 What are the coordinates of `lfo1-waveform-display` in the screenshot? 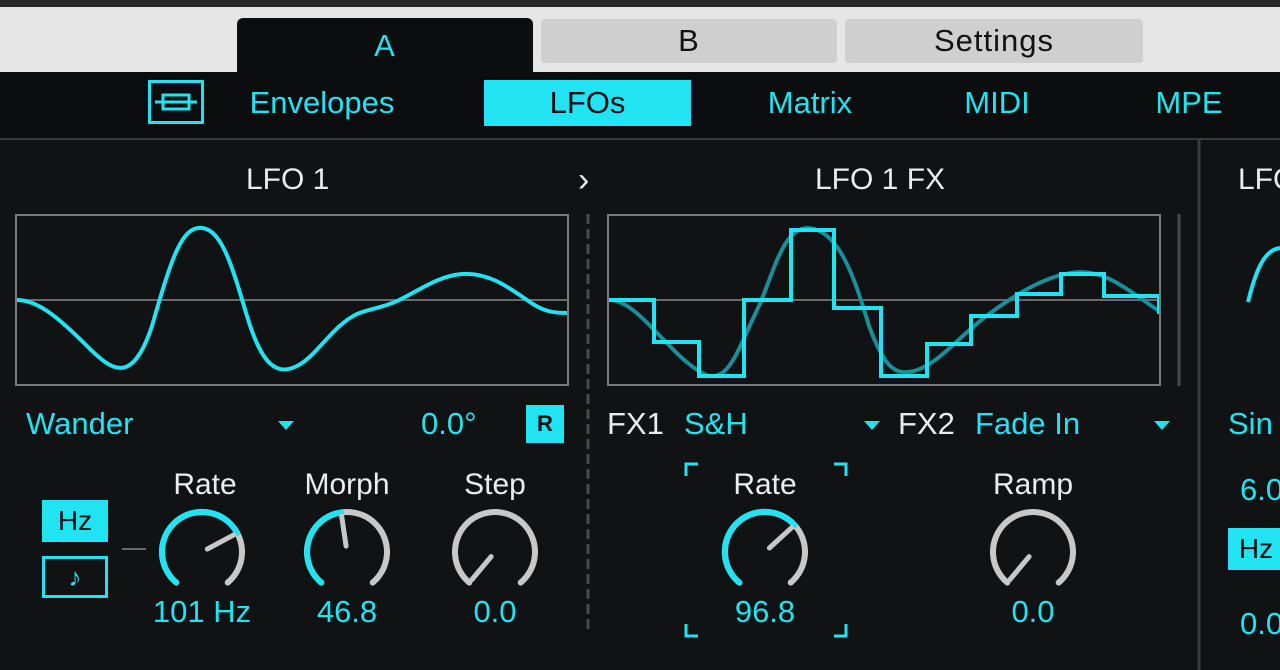 It's located at (292, 300).